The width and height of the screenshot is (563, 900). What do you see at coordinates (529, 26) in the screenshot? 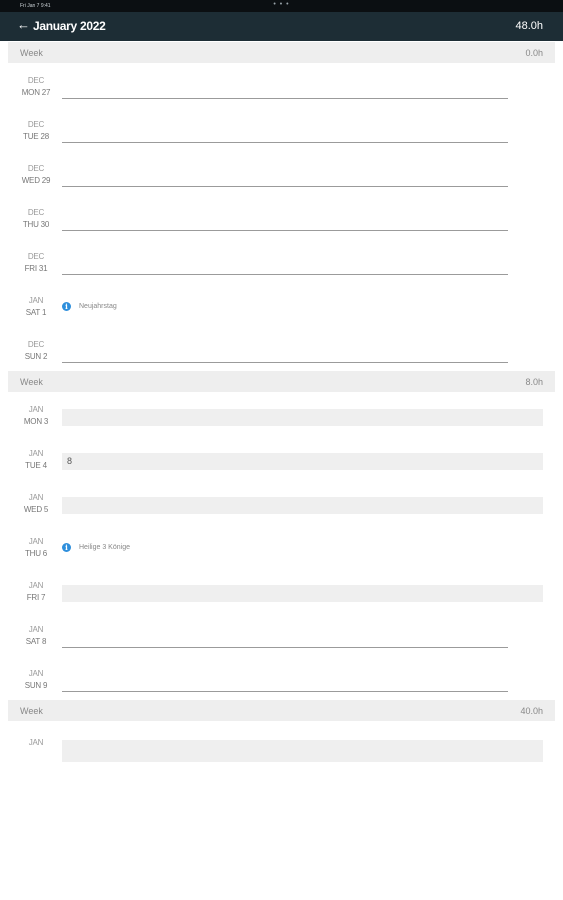
I see `month-total-hours: 48.0h` at bounding box center [529, 26].